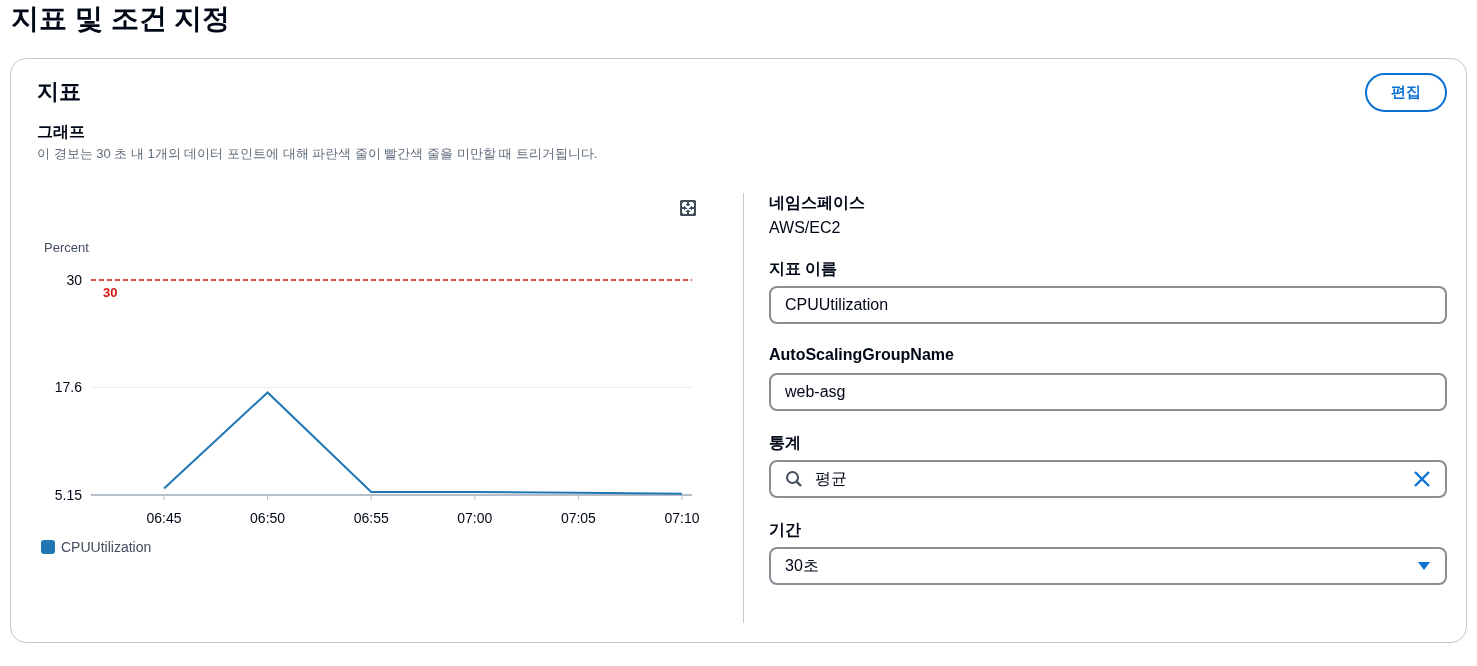 This screenshot has height=666, width=1477. What do you see at coordinates (66, 247) in the screenshot?
I see `y-axis-label: Percent` at bounding box center [66, 247].